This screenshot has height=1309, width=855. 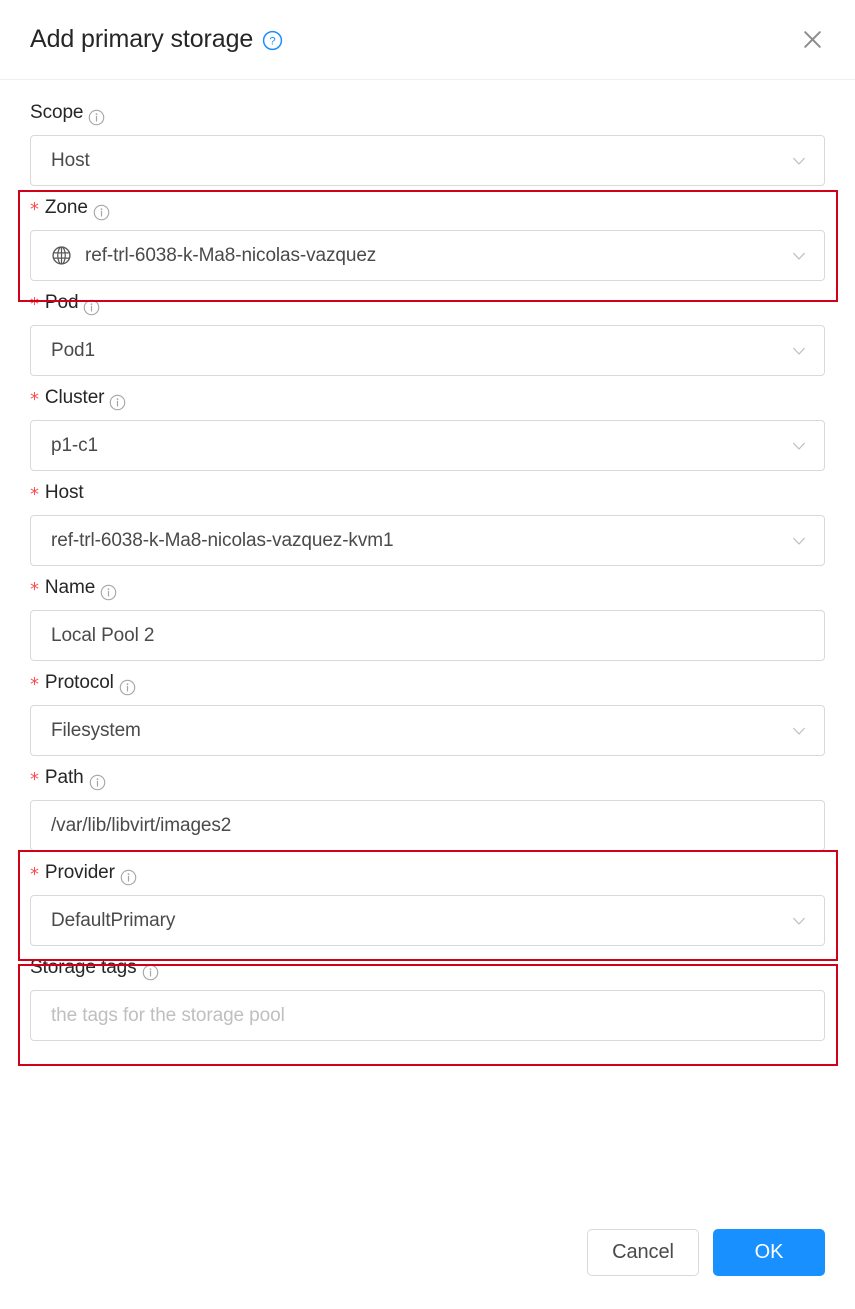 I want to click on label-text: Zone, so click(x=66, y=207).